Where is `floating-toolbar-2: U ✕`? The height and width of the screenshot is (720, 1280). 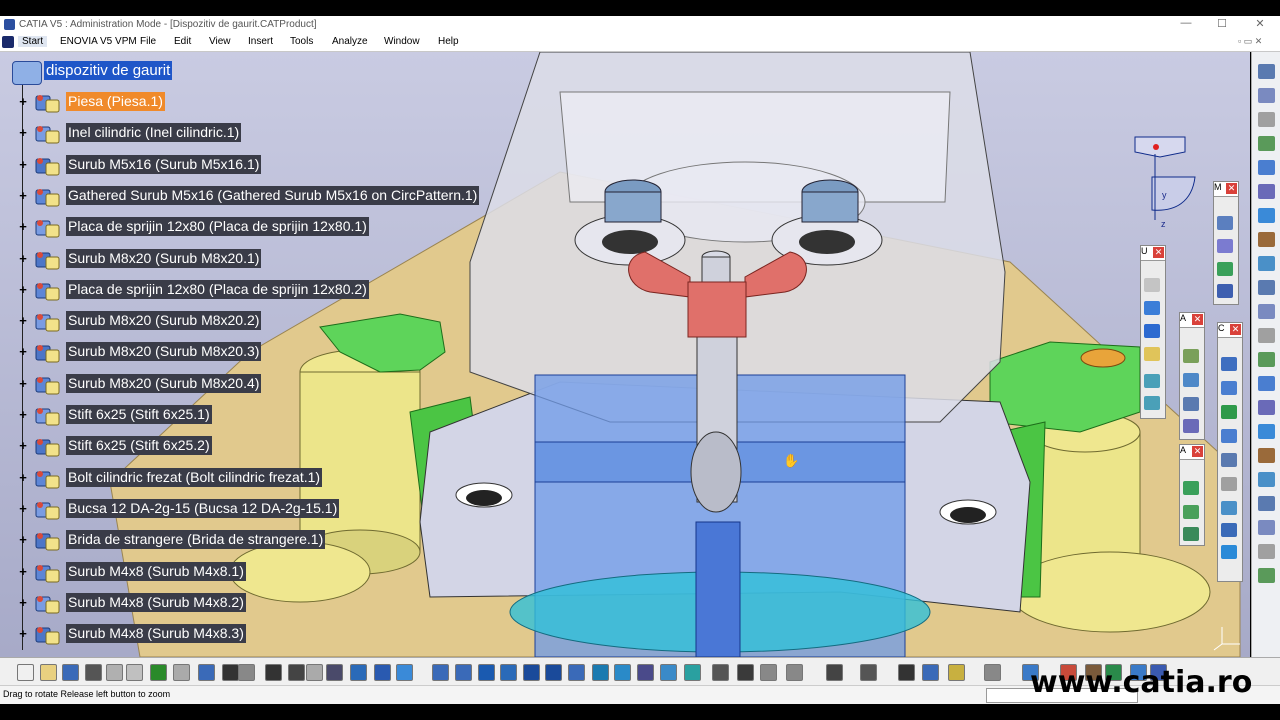
floating-toolbar-2: U ✕ is located at coordinates (1153, 332).